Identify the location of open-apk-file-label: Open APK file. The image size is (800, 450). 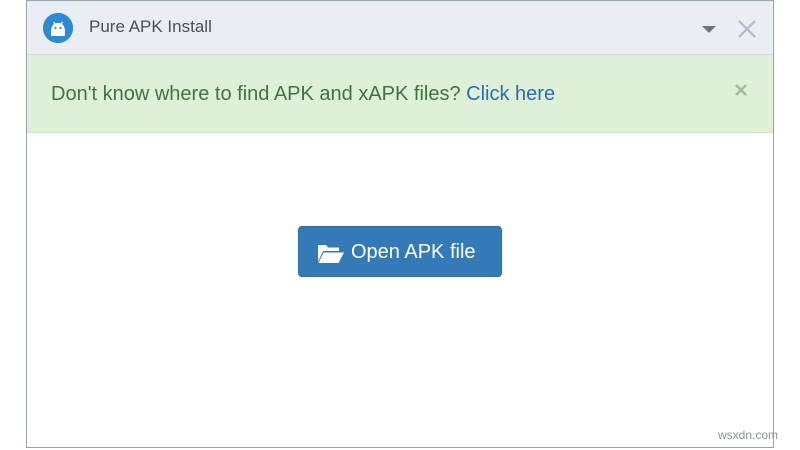
(413, 252).